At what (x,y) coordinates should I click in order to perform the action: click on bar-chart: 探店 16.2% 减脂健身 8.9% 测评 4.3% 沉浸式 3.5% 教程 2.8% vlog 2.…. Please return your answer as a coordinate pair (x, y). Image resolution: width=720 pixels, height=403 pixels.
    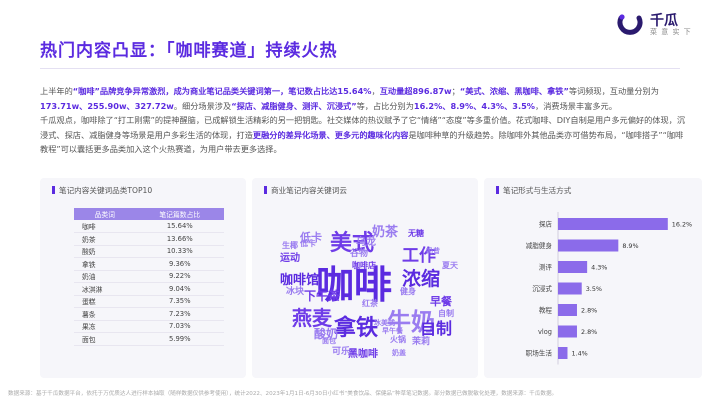
    Looking at the image, I should click on (609, 288).